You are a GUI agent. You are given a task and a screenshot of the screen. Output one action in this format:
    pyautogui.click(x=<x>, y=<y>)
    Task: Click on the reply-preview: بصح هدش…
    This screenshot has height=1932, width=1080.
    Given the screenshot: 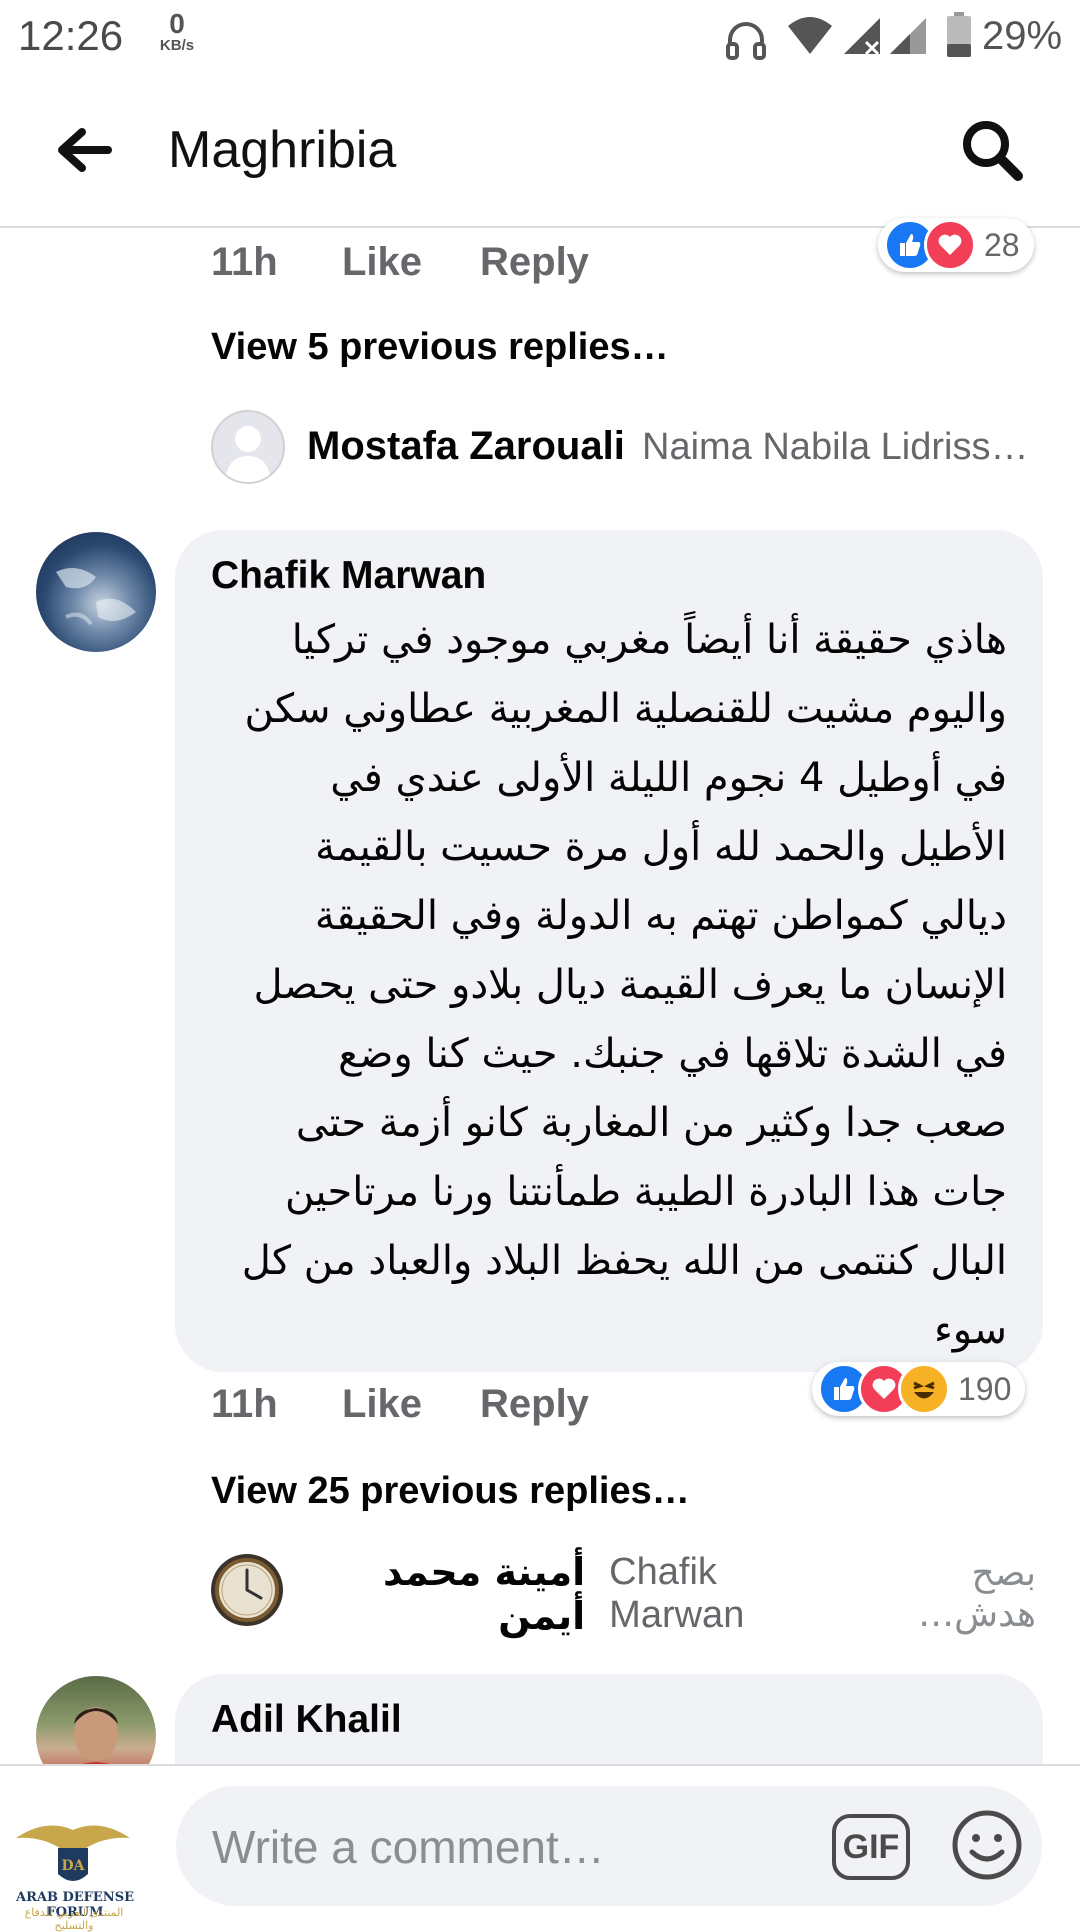 What is the action you would take?
    pyautogui.click(x=977, y=1594)
    